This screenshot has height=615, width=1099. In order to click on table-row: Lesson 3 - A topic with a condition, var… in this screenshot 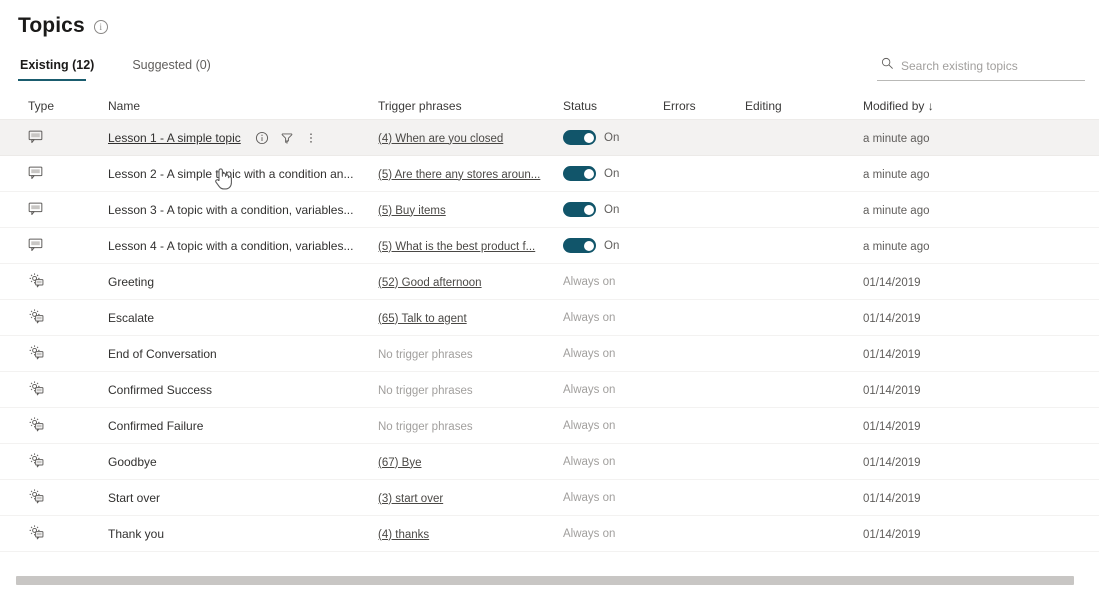, I will do `click(549, 210)`.